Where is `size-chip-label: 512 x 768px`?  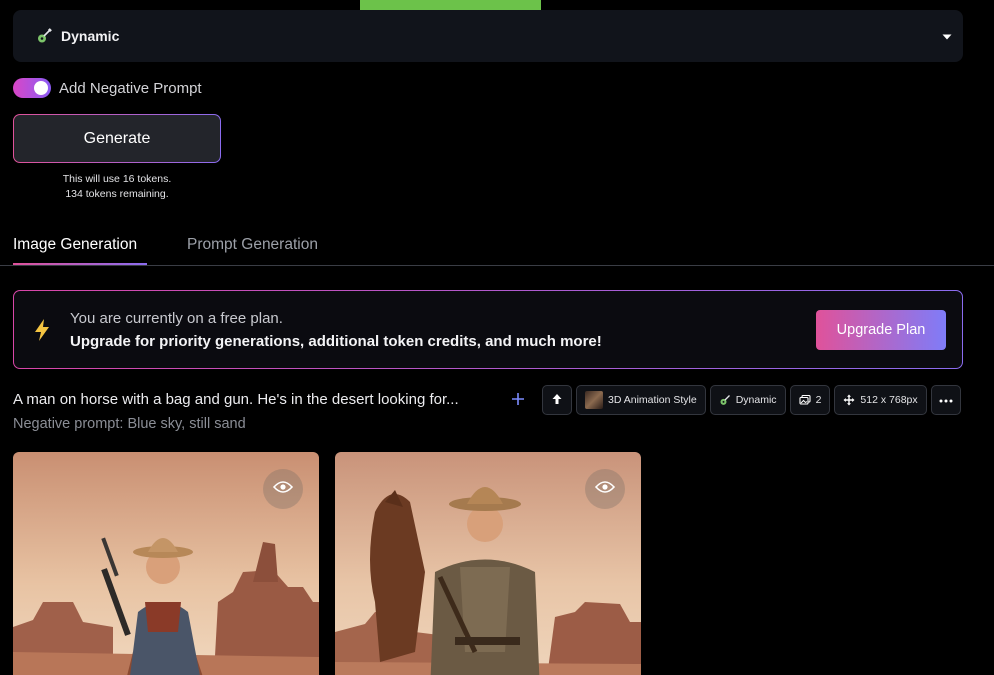
size-chip-label: 512 x 768px is located at coordinates (889, 400).